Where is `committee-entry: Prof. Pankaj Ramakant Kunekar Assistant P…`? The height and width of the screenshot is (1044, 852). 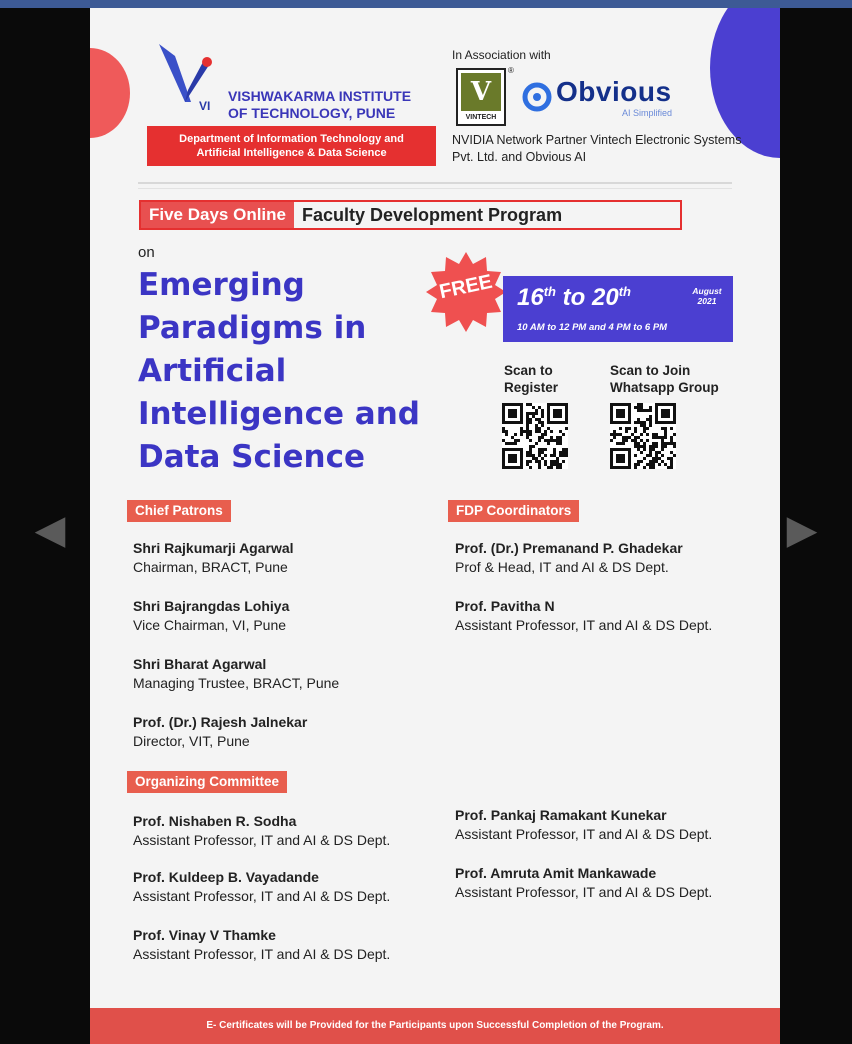
committee-entry: Prof. Pankaj Ramakant Kunekar Assistant P… is located at coordinates (584, 824).